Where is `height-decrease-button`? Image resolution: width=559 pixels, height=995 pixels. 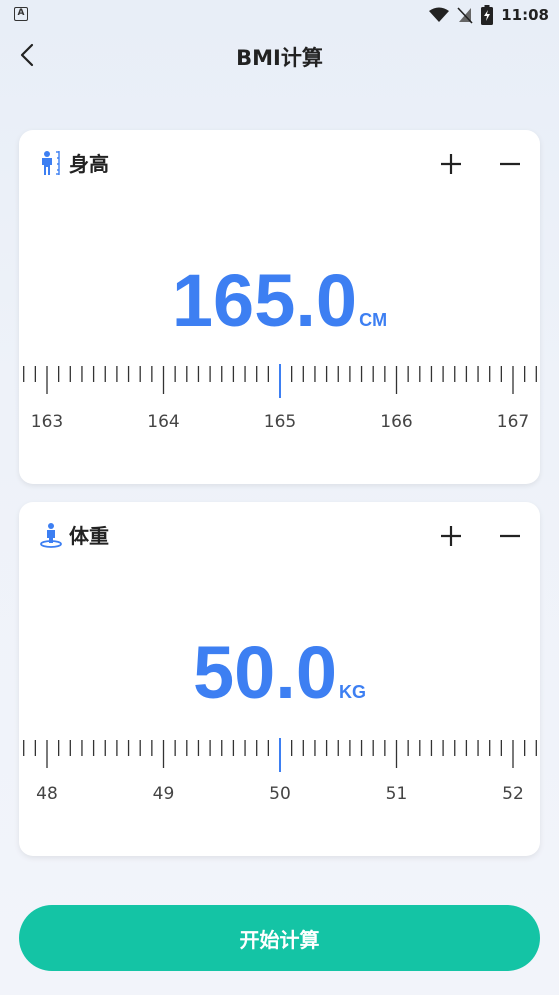 height-decrease-button is located at coordinates (510, 164).